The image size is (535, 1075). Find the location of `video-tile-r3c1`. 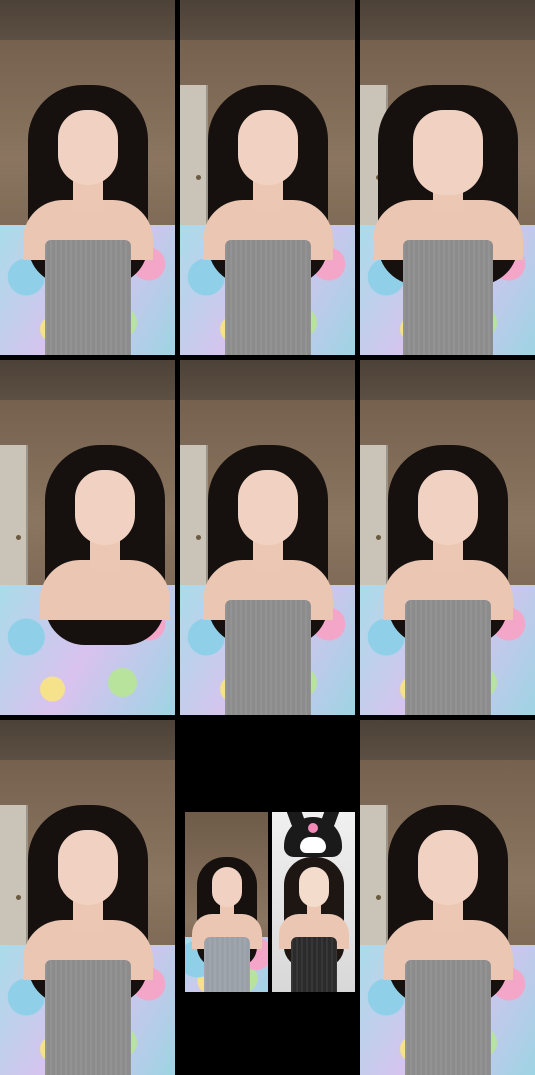

video-tile-r3c1 is located at coordinates (87, 897).